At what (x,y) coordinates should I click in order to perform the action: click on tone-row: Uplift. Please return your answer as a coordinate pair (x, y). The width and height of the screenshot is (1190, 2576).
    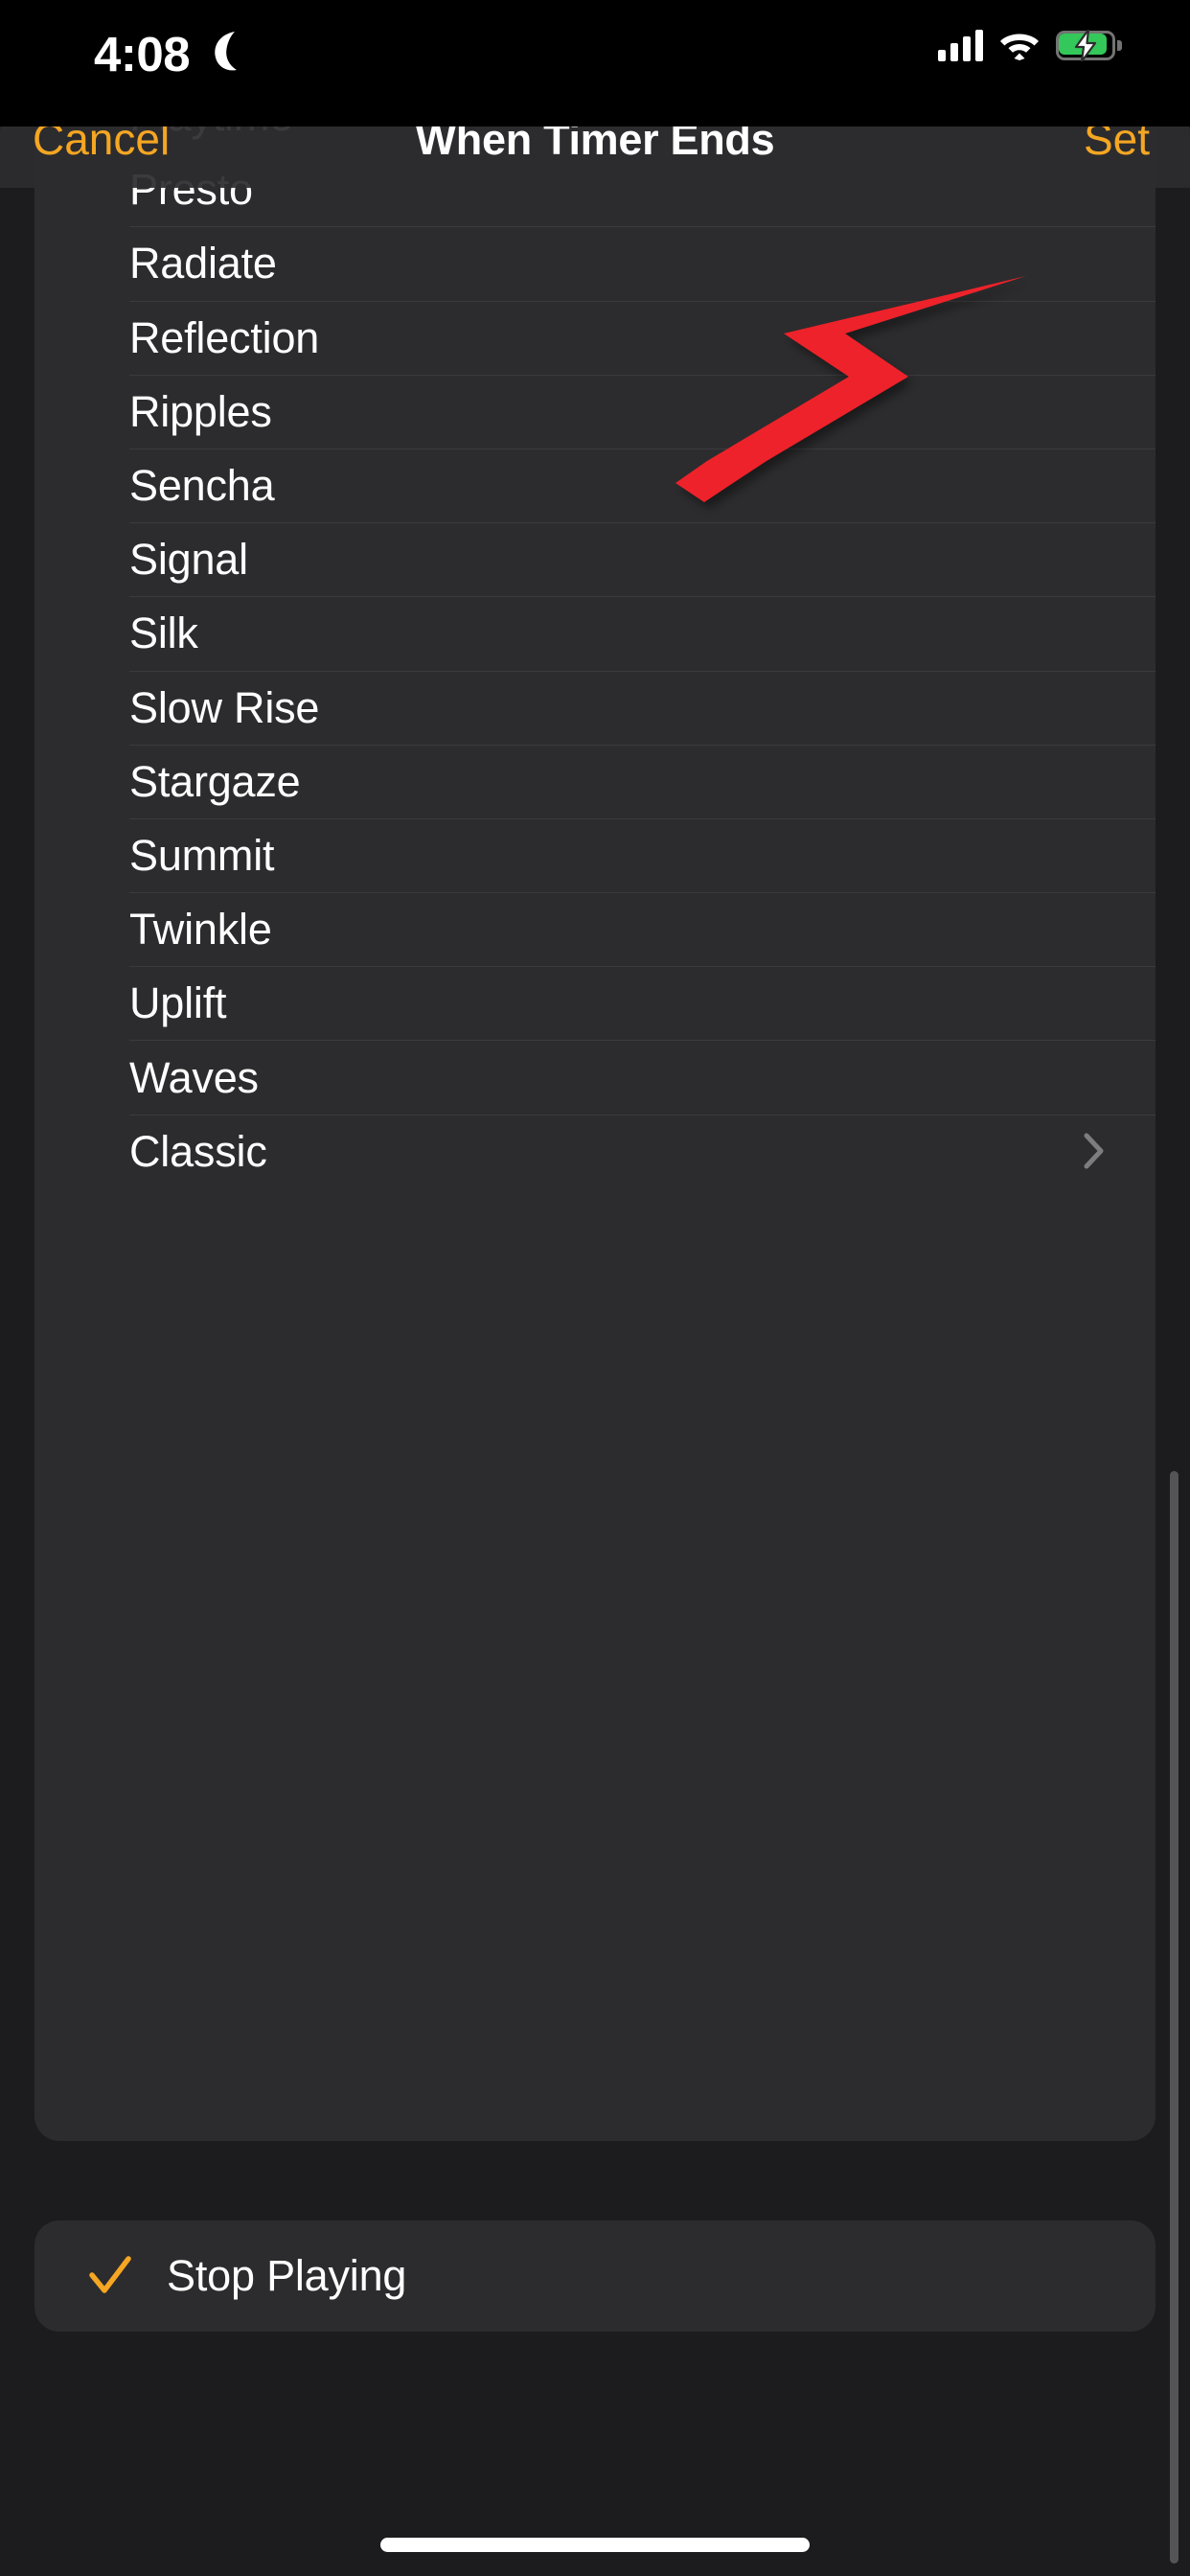
    Looking at the image, I should click on (595, 1003).